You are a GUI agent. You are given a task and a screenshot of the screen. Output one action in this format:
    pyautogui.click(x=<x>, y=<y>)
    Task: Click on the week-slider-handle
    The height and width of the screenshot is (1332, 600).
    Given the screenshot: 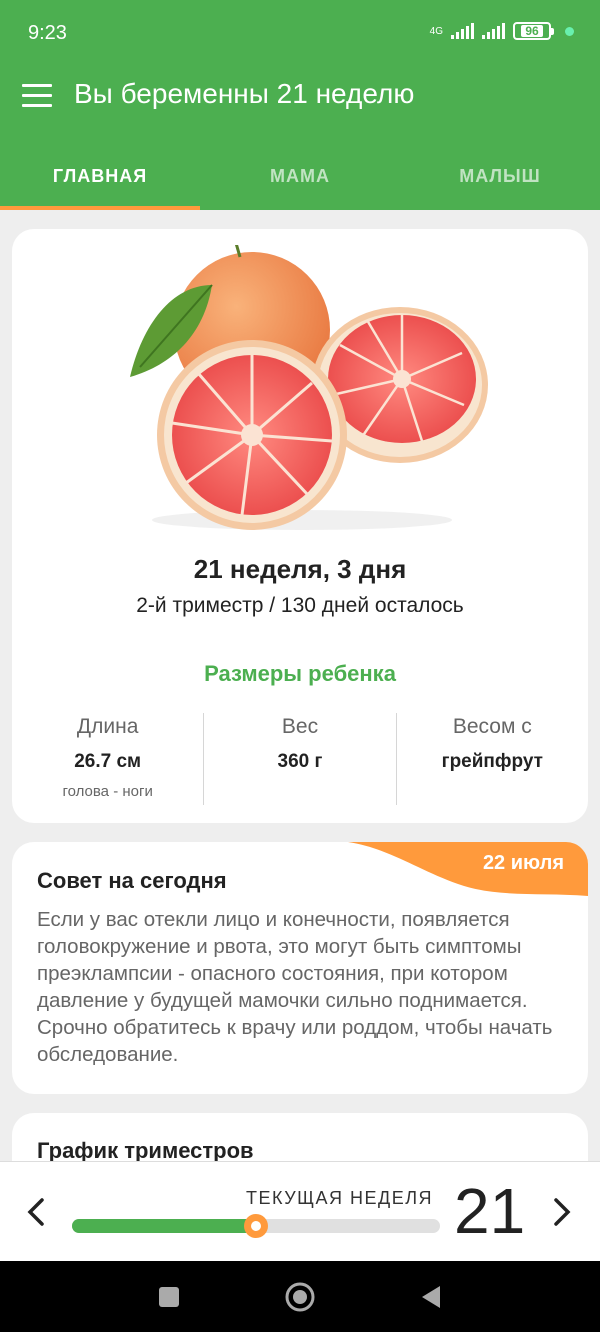 What is the action you would take?
    pyautogui.click(x=256, y=1226)
    